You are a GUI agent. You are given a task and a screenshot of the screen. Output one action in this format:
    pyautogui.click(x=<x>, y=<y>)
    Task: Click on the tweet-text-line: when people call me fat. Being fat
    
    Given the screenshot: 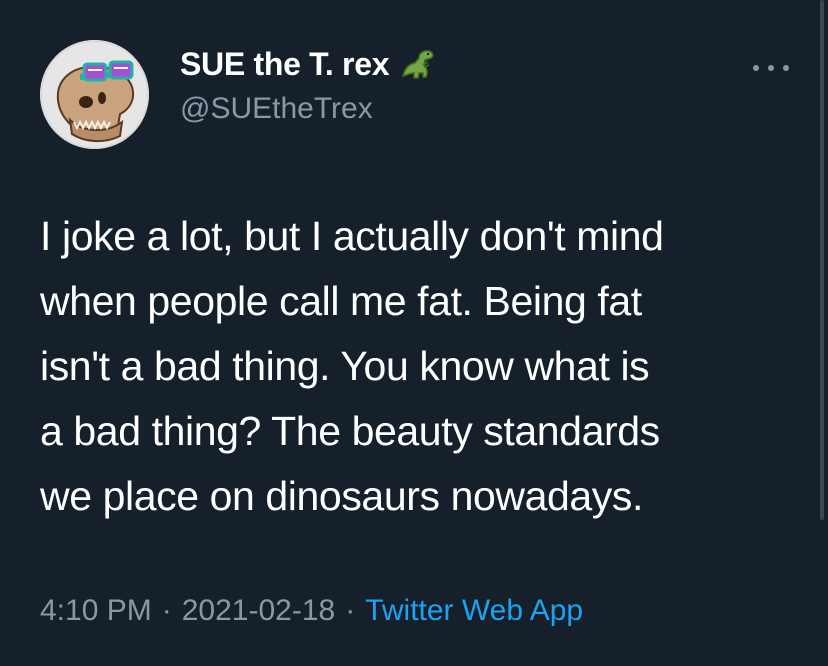 What is the action you would take?
    pyautogui.click(x=341, y=301)
    